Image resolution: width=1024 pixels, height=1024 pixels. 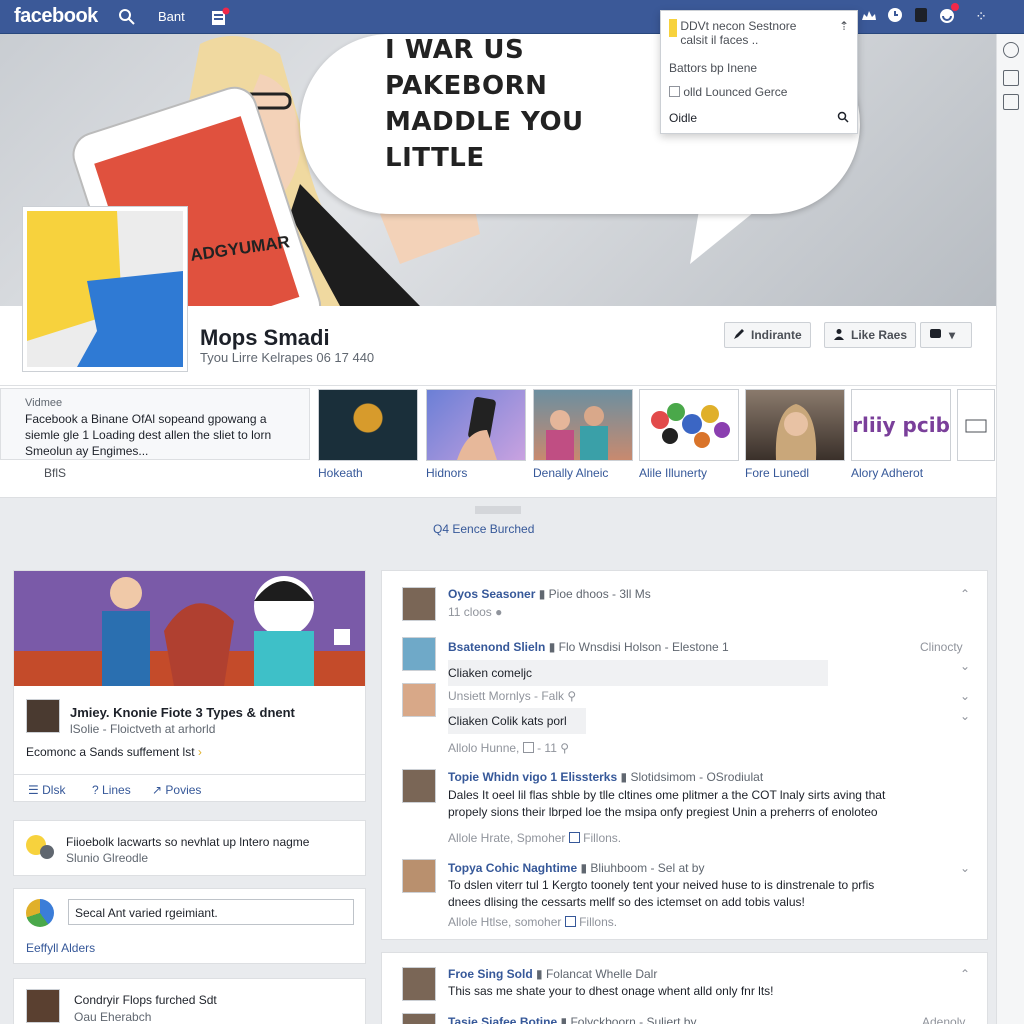 I want to click on suggestion-sub: Oau Eherabch, so click(x=113, y=1017).